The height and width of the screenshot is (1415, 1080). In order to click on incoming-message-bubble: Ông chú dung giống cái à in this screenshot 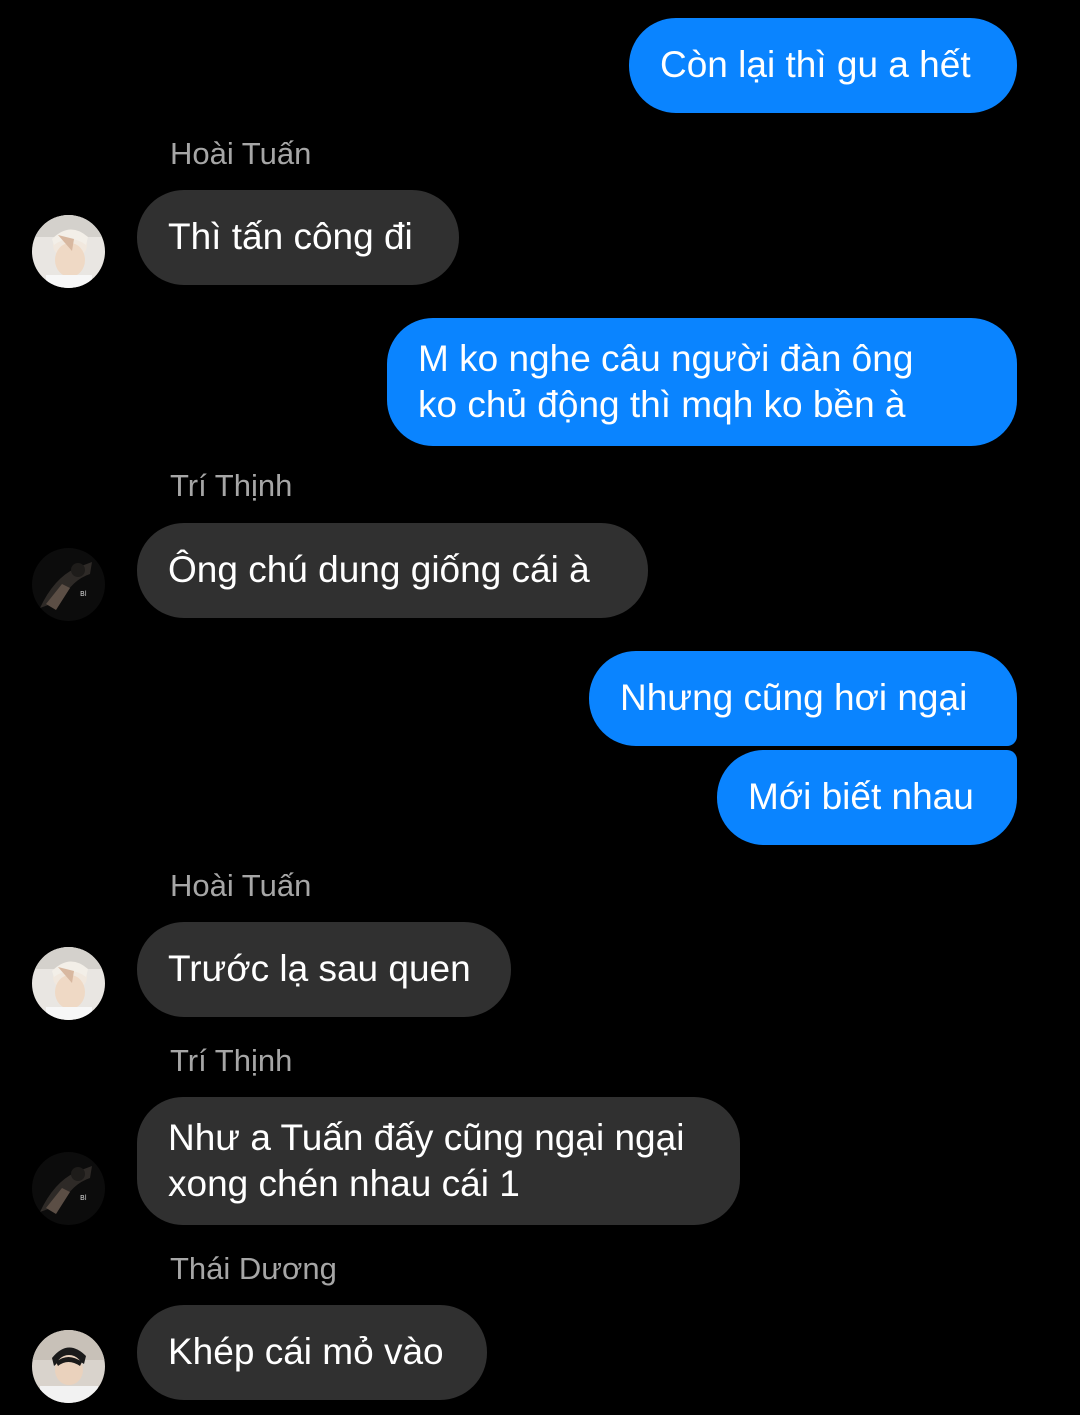, I will do `click(392, 570)`.